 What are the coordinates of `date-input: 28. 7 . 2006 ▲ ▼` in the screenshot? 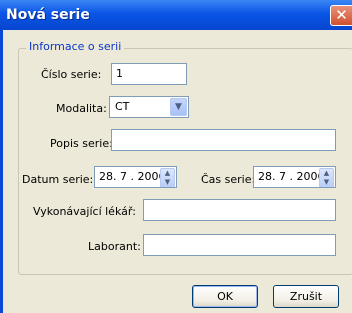 It's located at (135, 177).